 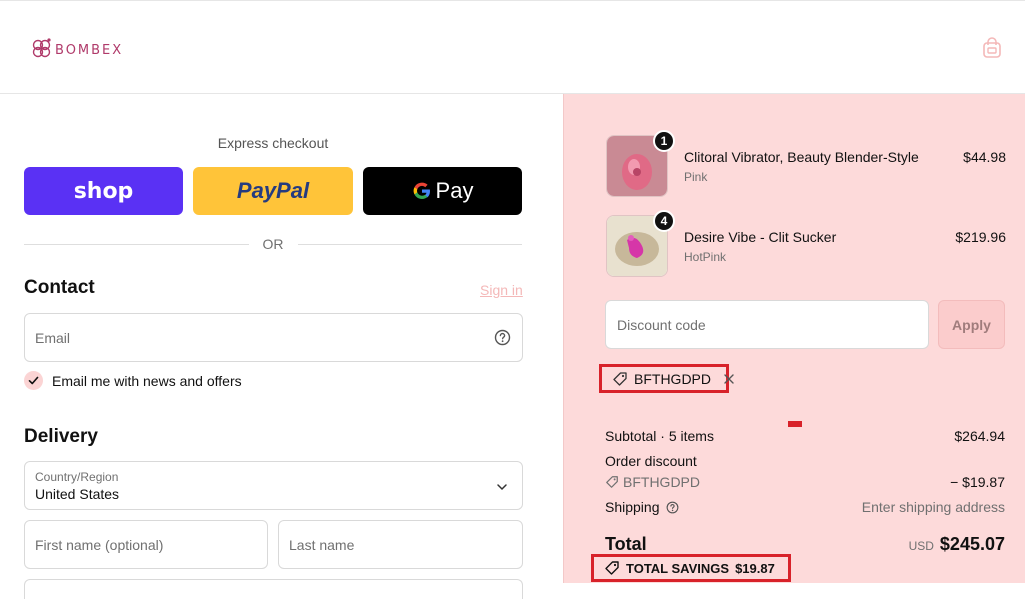 What do you see at coordinates (273, 485) in the screenshot?
I see `country-select: Country/Region United States` at bounding box center [273, 485].